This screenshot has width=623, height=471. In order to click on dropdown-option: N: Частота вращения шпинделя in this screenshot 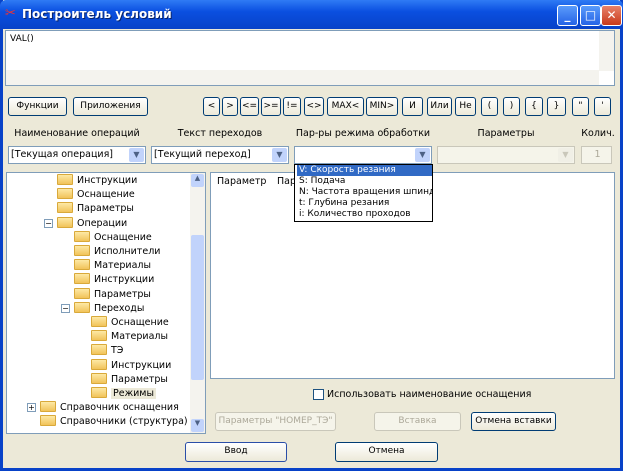, I will do `click(364, 192)`.